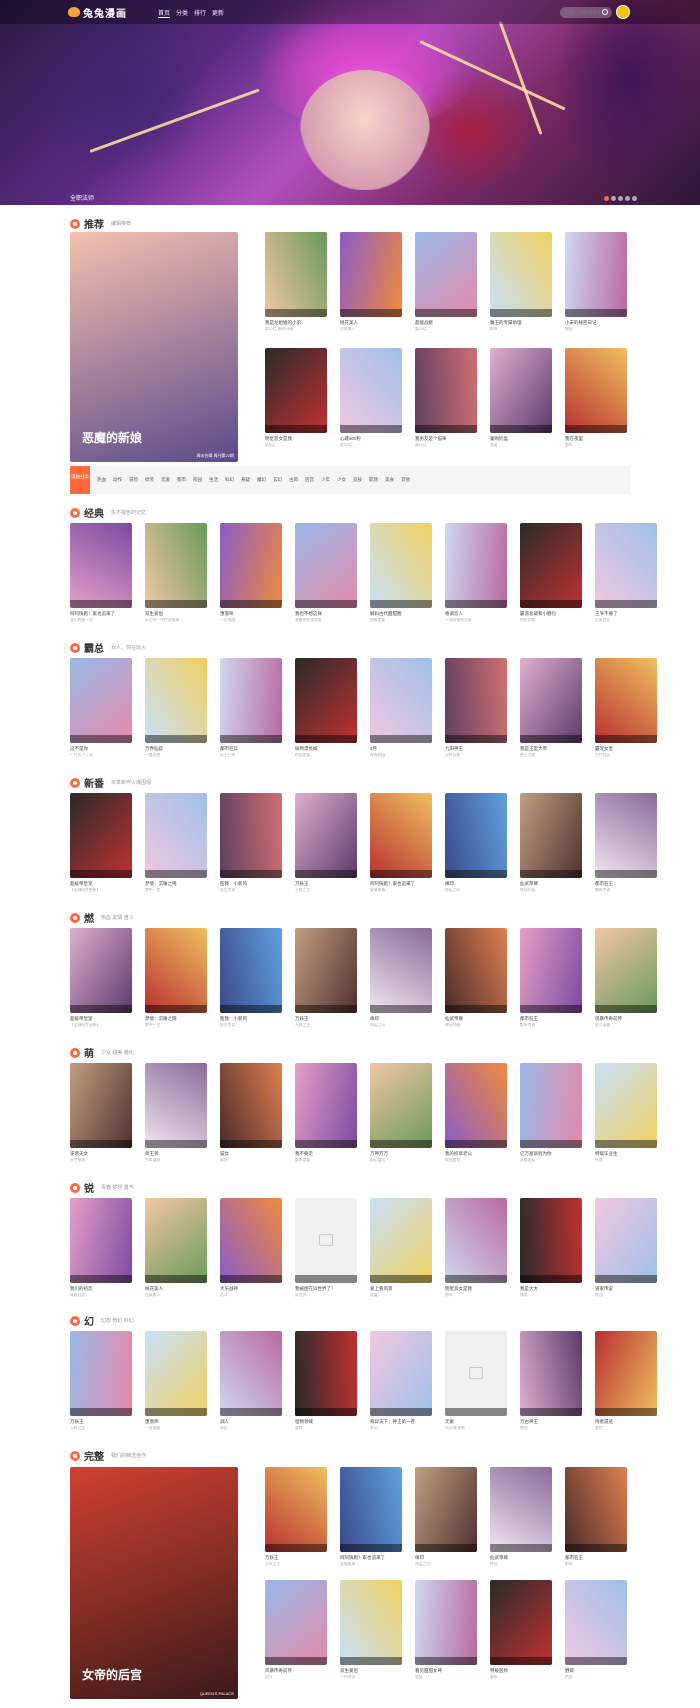 This screenshot has height=1708, width=700. Describe the element at coordinates (401, 1289) in the screenshot. I see `comic-title: 爱上看风景` at that location.